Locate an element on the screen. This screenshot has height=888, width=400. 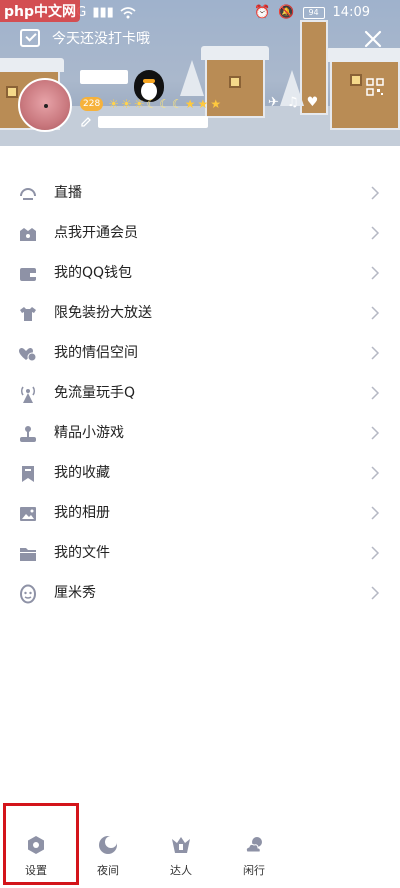
vip-crown-icon is located at coordinates (28, 234).